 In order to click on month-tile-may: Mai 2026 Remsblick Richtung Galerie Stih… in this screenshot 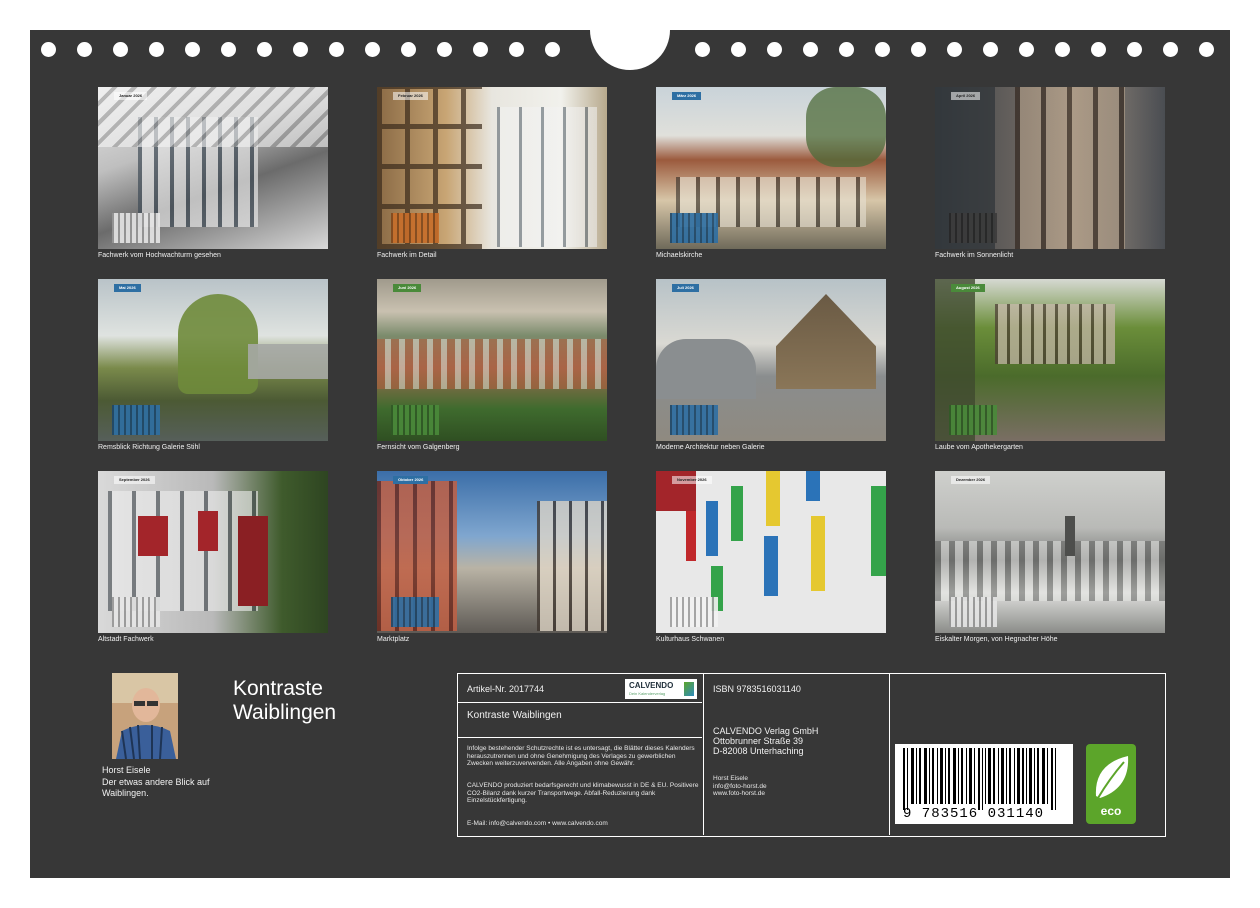, I will do `click(213, 366)`.